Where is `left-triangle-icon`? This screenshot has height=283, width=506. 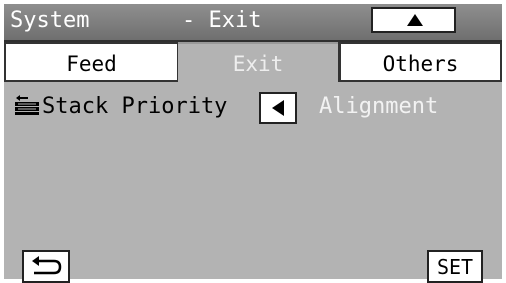
left-triangle-icon is located at coordinates (278, 108).